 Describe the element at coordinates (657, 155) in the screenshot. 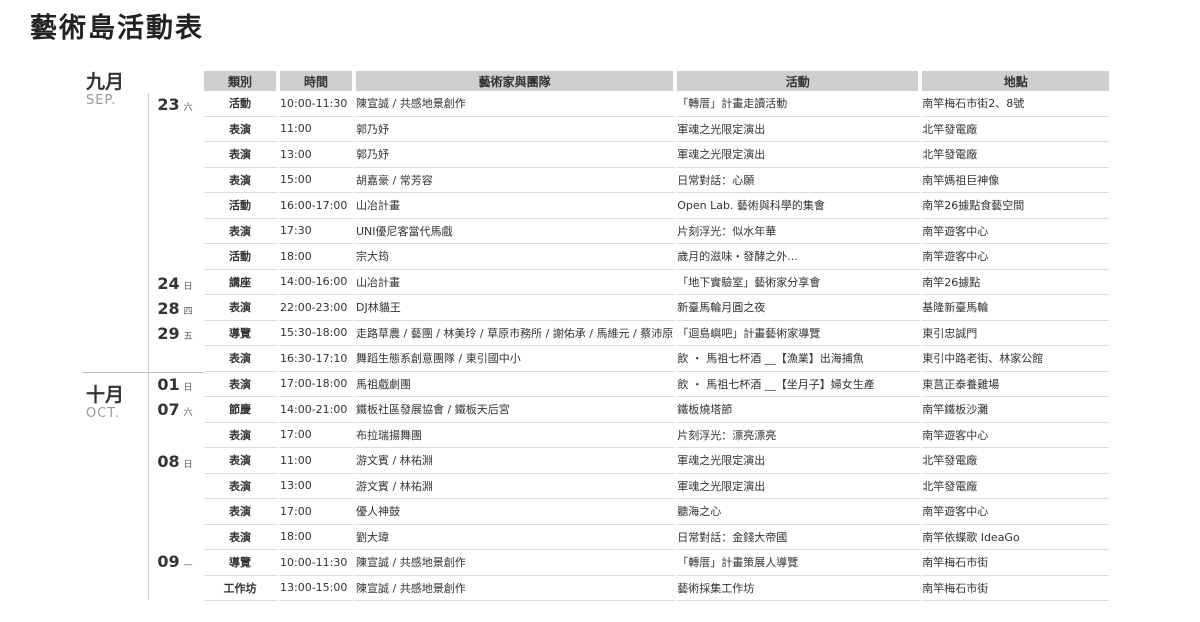

I see `table-row: 表演 13:00 郭乃妤 軍魂之光限定演出 北竿發電廠` at that location.